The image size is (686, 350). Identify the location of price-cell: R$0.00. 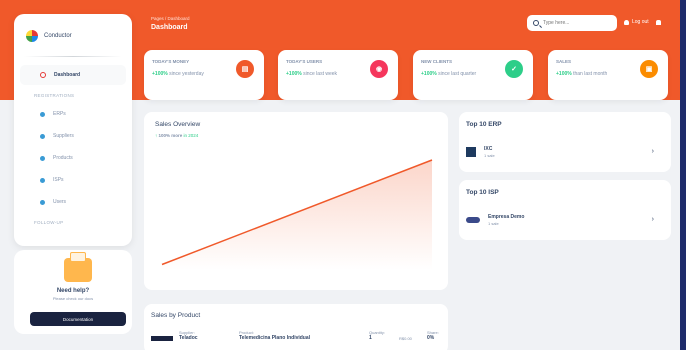
(405, 338).